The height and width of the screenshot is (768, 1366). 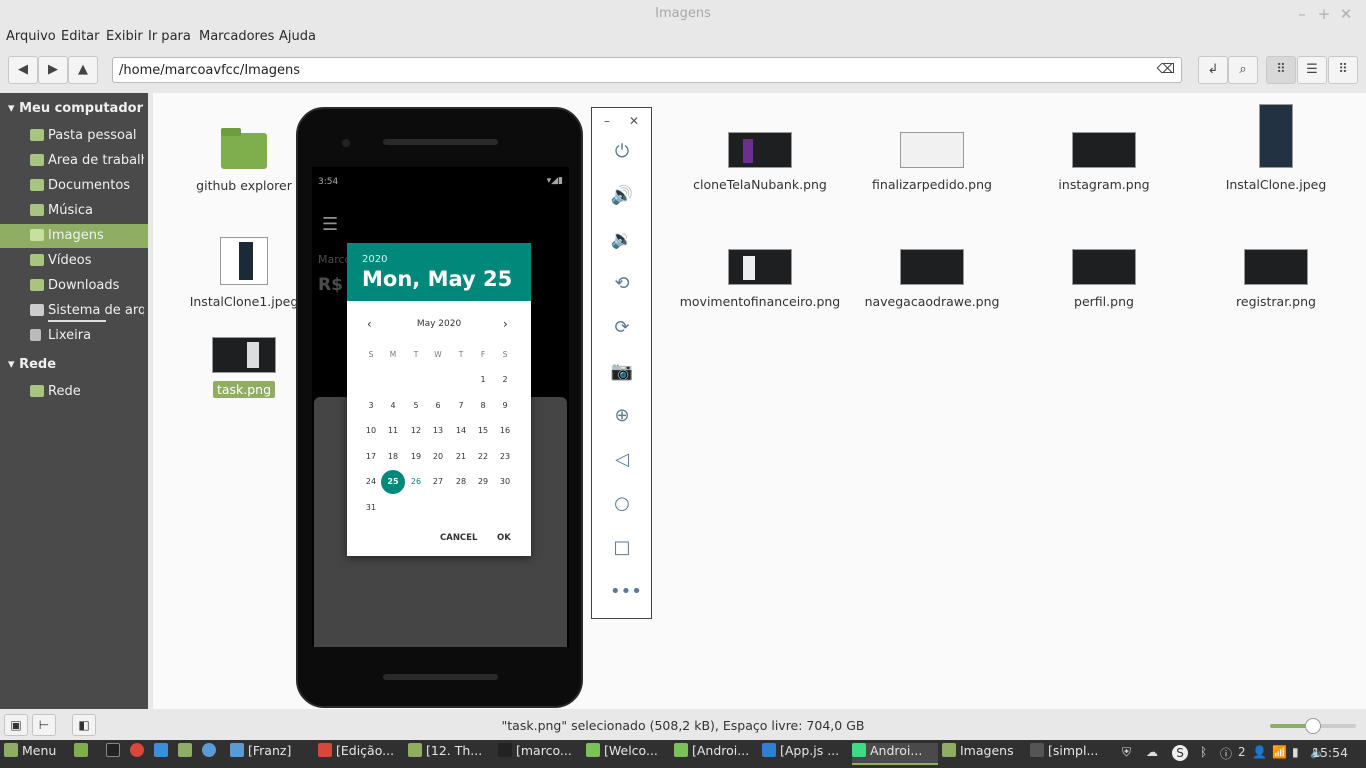 What do you see at coordinates (622, 548) in the screenshot?
I see `overview-square-icon: □` at bounding box center [622, 548].